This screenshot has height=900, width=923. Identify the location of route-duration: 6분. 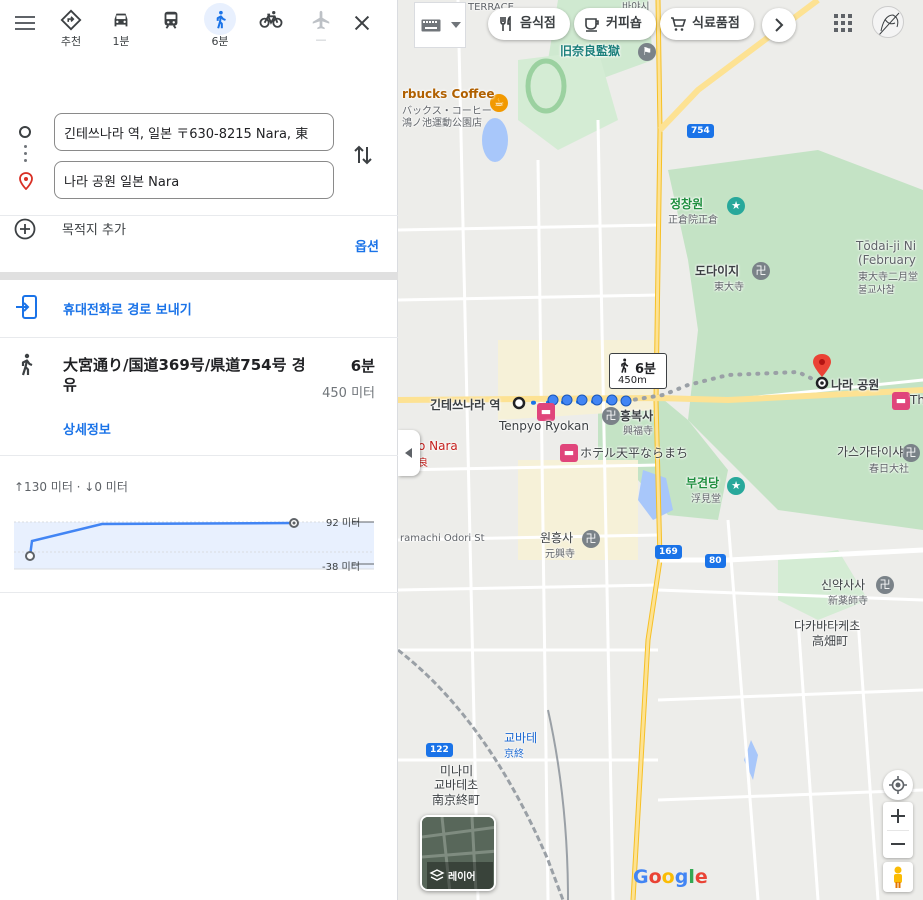
(362, 366).